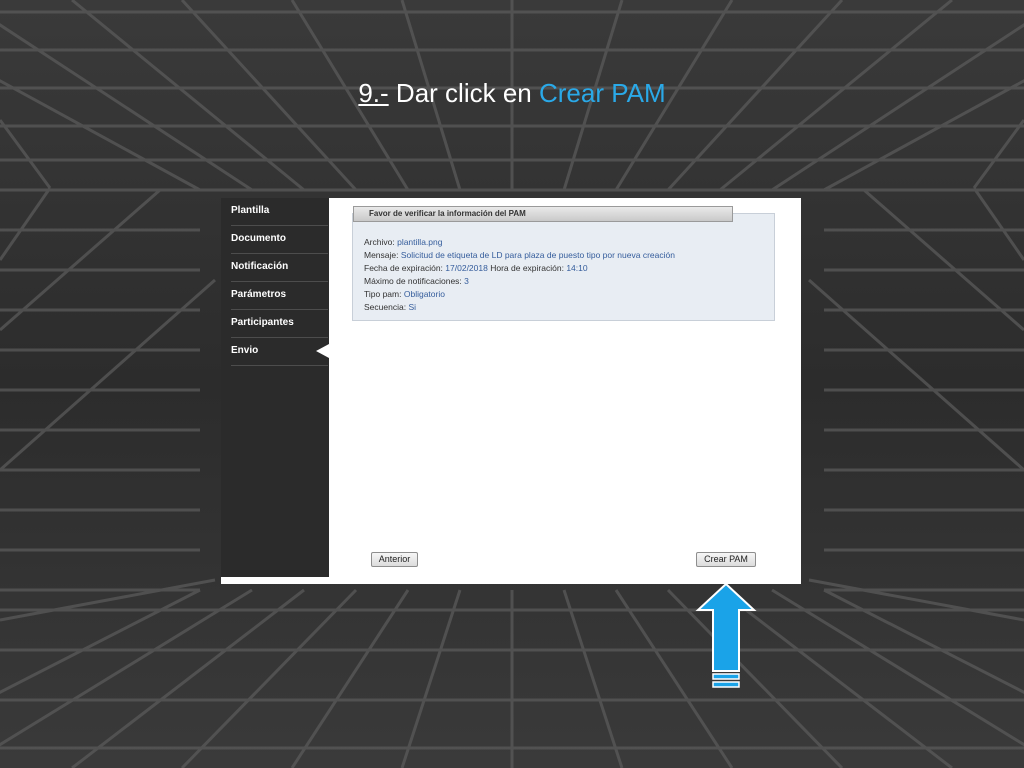 This screenshot has height=768, width=1024. Describe the element at coordinates (527, 268) in the screenshot. I see `hora-label: Hora de expiración:` at that location.